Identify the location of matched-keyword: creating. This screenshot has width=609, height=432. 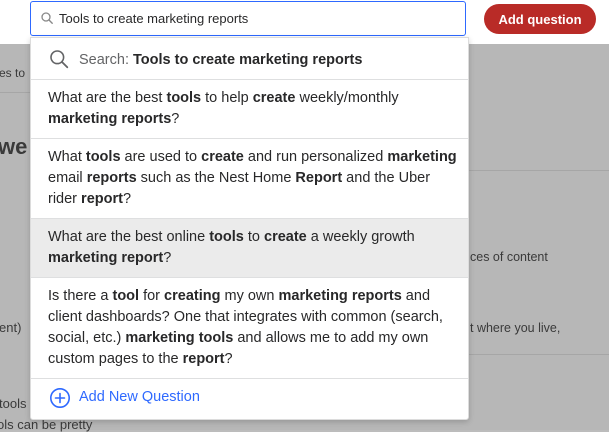
(192, 296).